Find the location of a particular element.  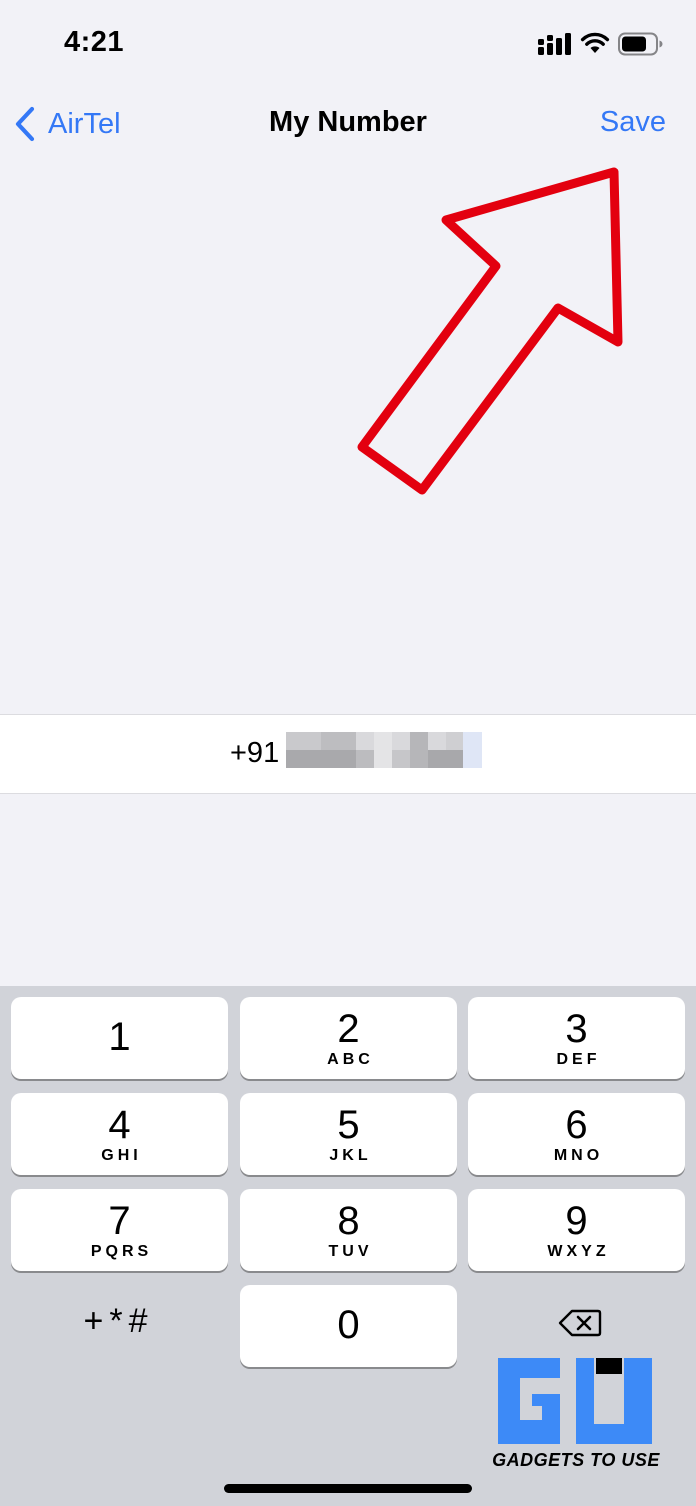

key-digit: 3 is located at coordinates (576, 1029).